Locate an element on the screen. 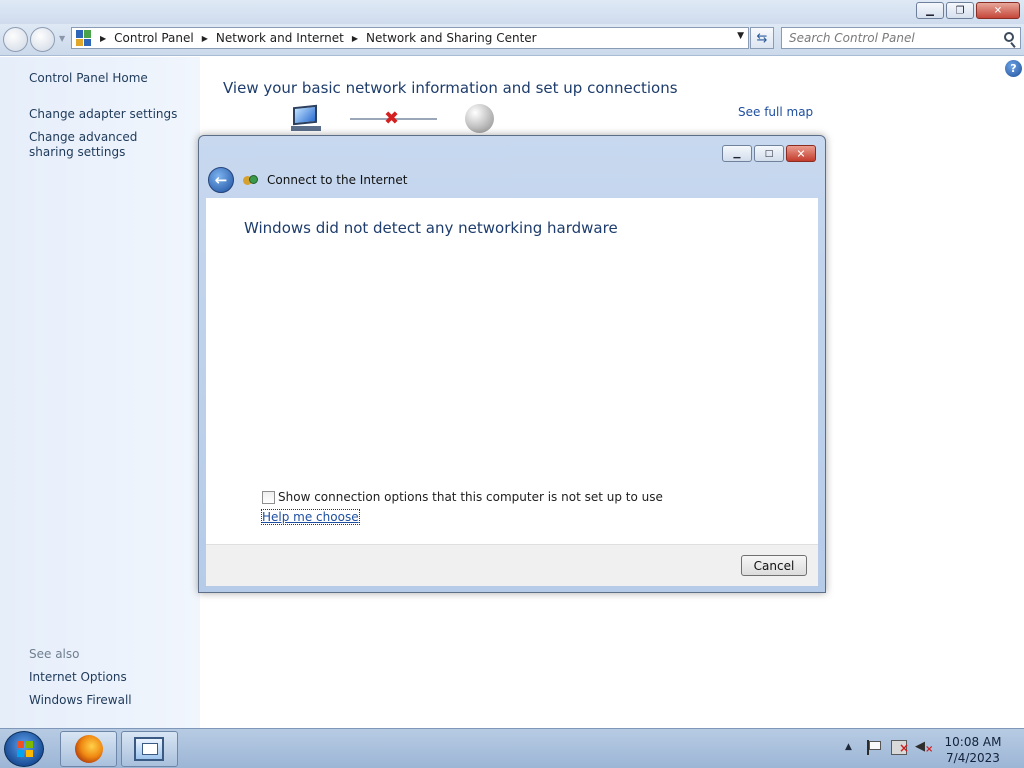 The height and width of the screenshot is (768, 1024). breadcrumb-network-and-sharing-center: Network and Sharing Center is located at coordinates (451, 38).